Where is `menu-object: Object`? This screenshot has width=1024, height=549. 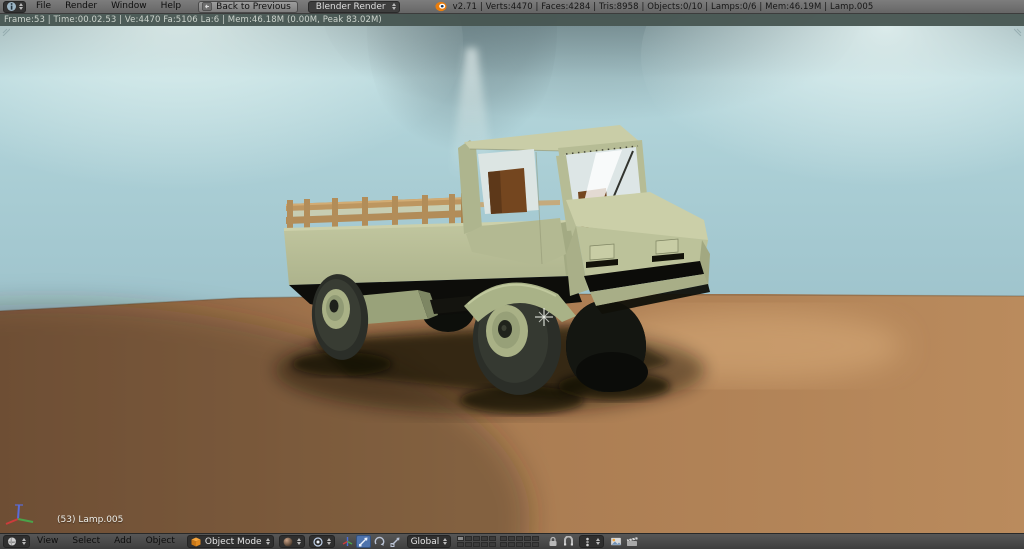
menu-object: Object is located at coordinates (160, 541).